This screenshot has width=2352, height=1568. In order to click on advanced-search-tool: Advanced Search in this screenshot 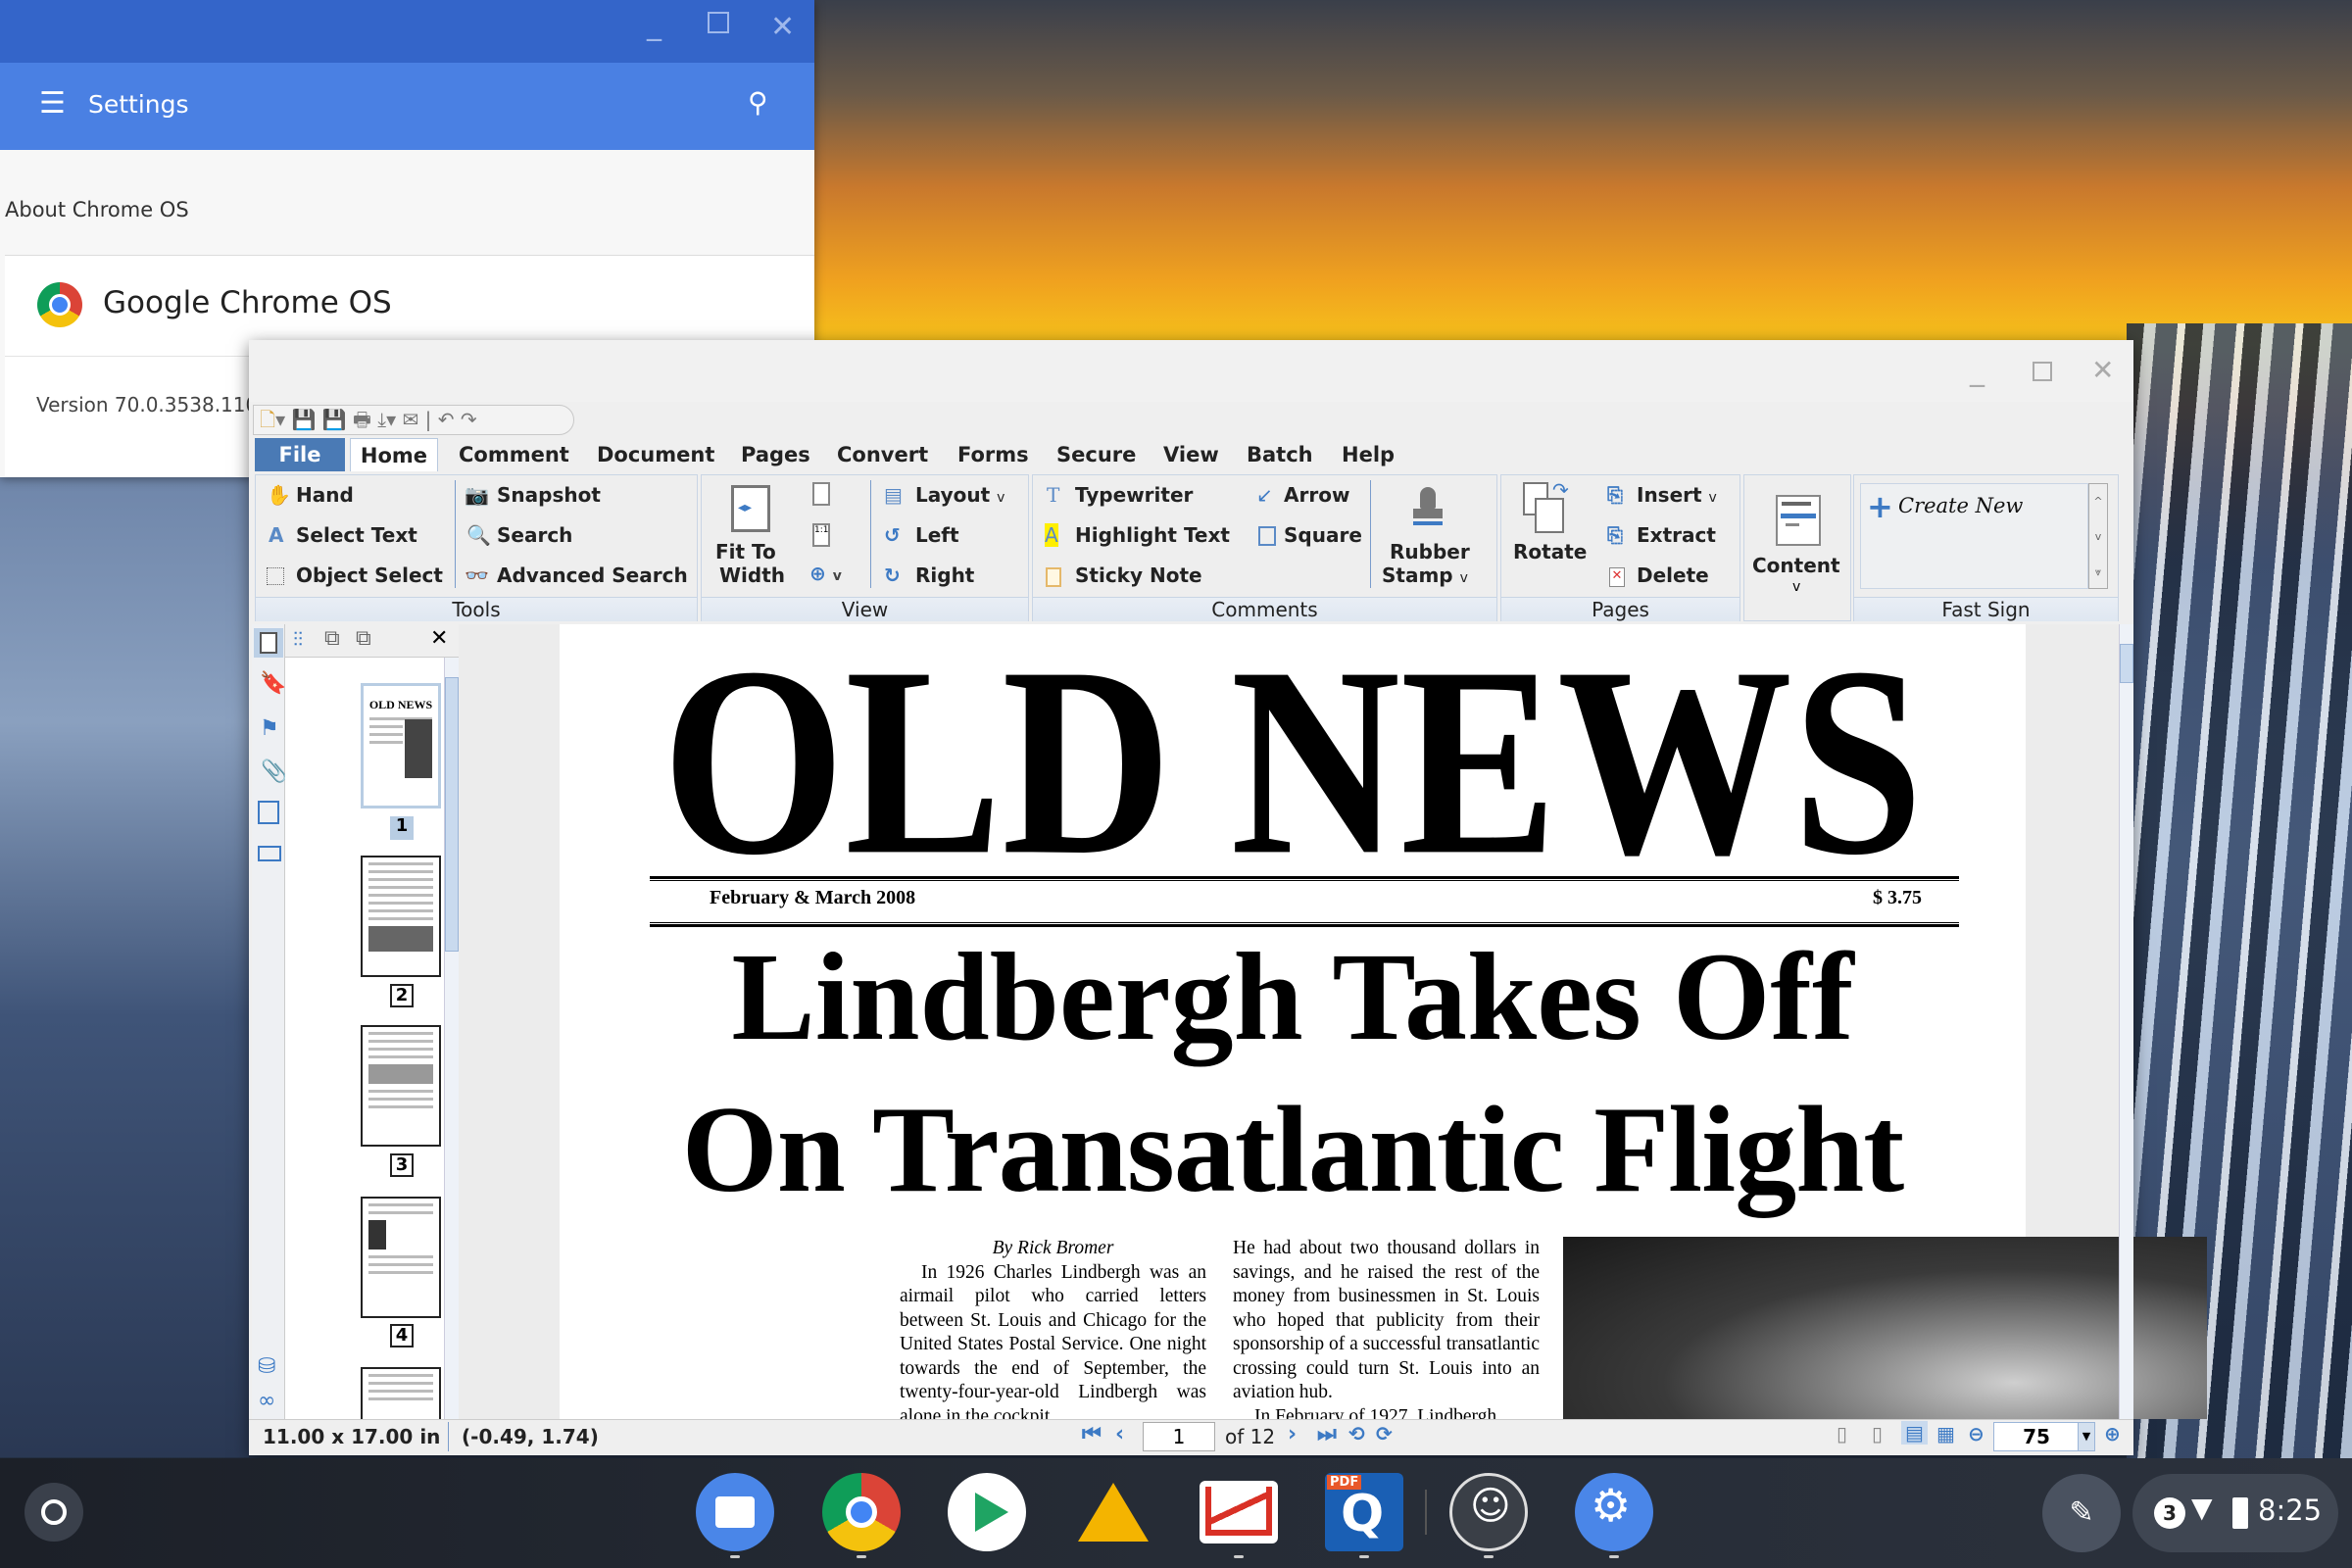, I will do `click(592, 575)`.